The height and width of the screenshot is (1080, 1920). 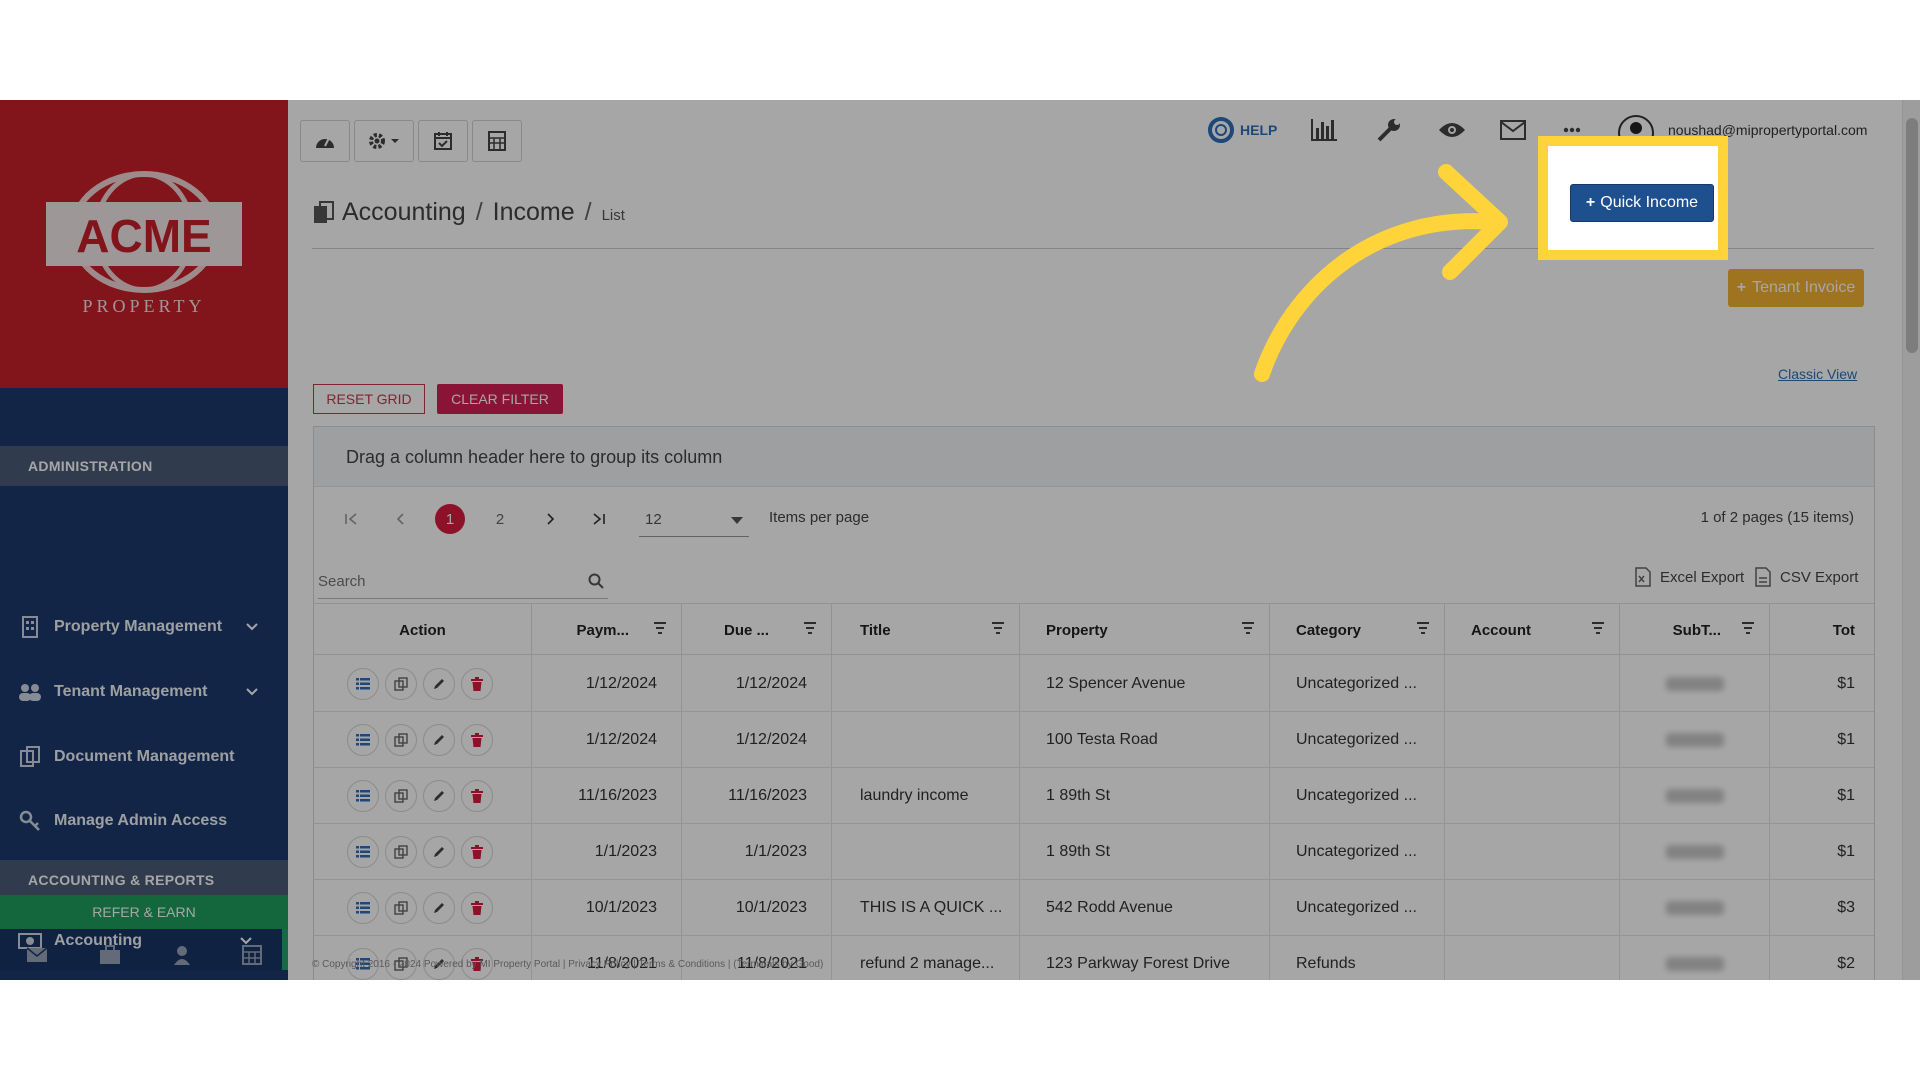 I want to click on sidebar-item-manage-admin-access: Manage Admin Access, so click(x=144, y=821).